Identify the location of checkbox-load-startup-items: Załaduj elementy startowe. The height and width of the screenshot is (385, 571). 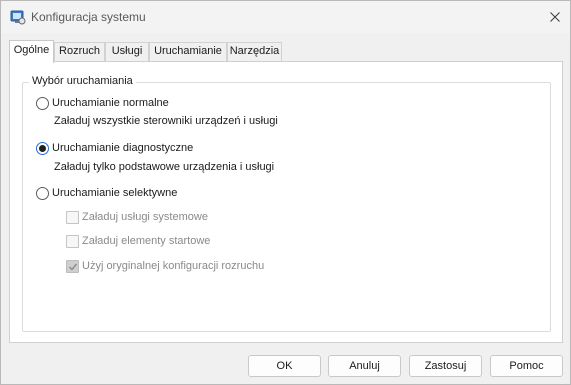
(138, 241).